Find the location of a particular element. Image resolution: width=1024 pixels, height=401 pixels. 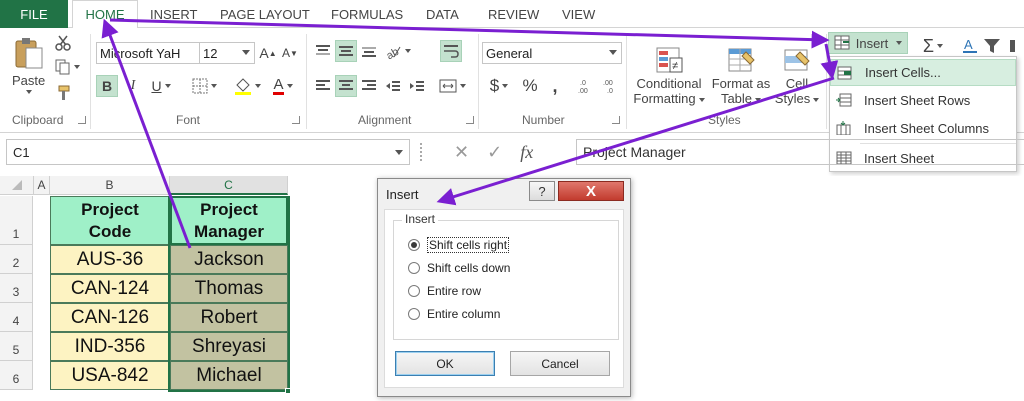

cell-c6: Michael is located at coordinates (229, 375).